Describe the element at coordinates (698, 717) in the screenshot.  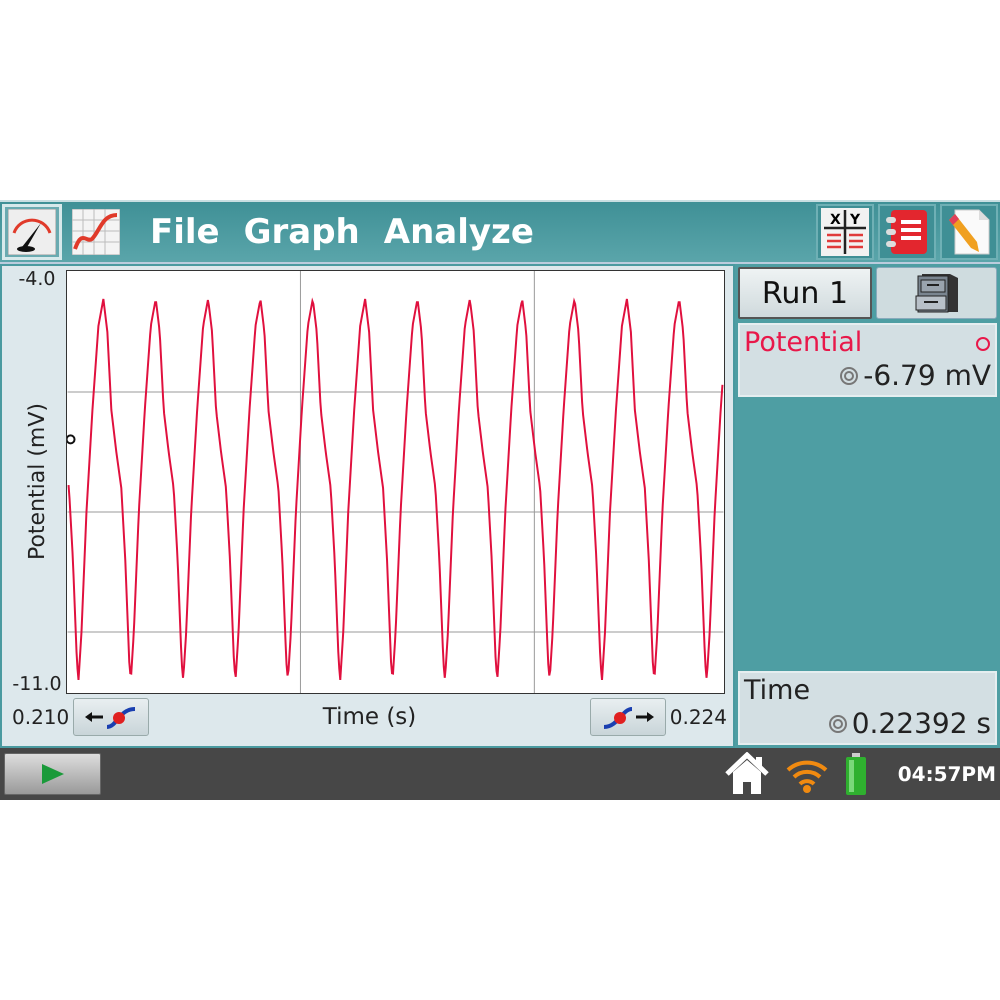
I see `axis-tick-label: 0.224` at that location.